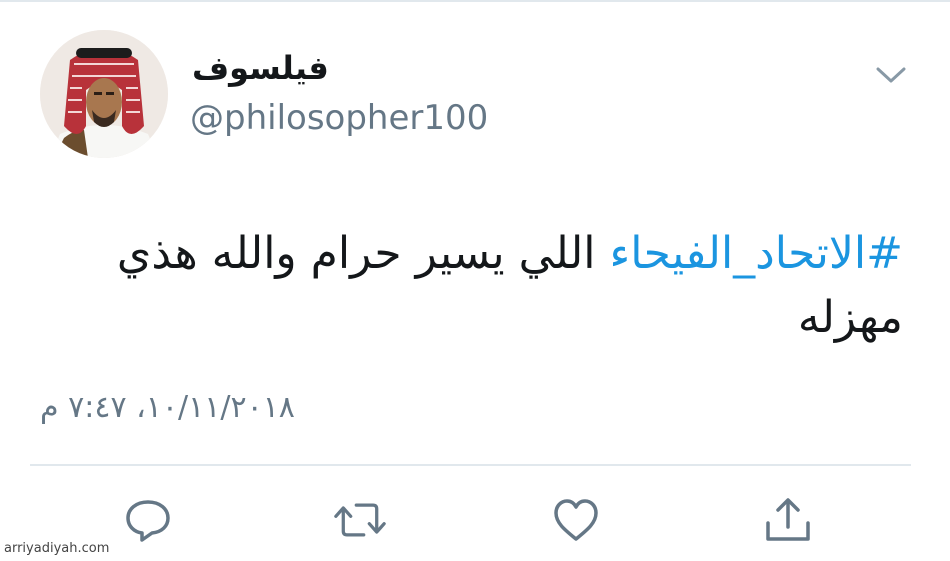 The image size is (950, 561). I want to click on chevron-down-icon, so click(891, 75).